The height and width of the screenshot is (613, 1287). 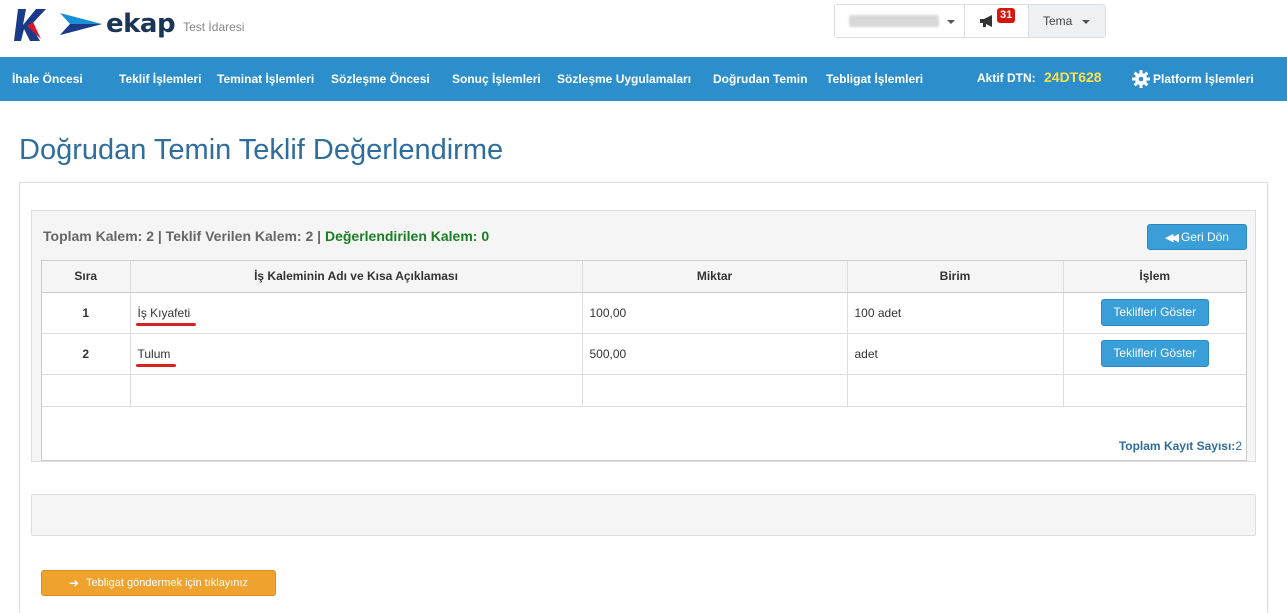 I want to click on nav-dogrudan-temin: Doğrudan Temin, so click(x=760, y=79).